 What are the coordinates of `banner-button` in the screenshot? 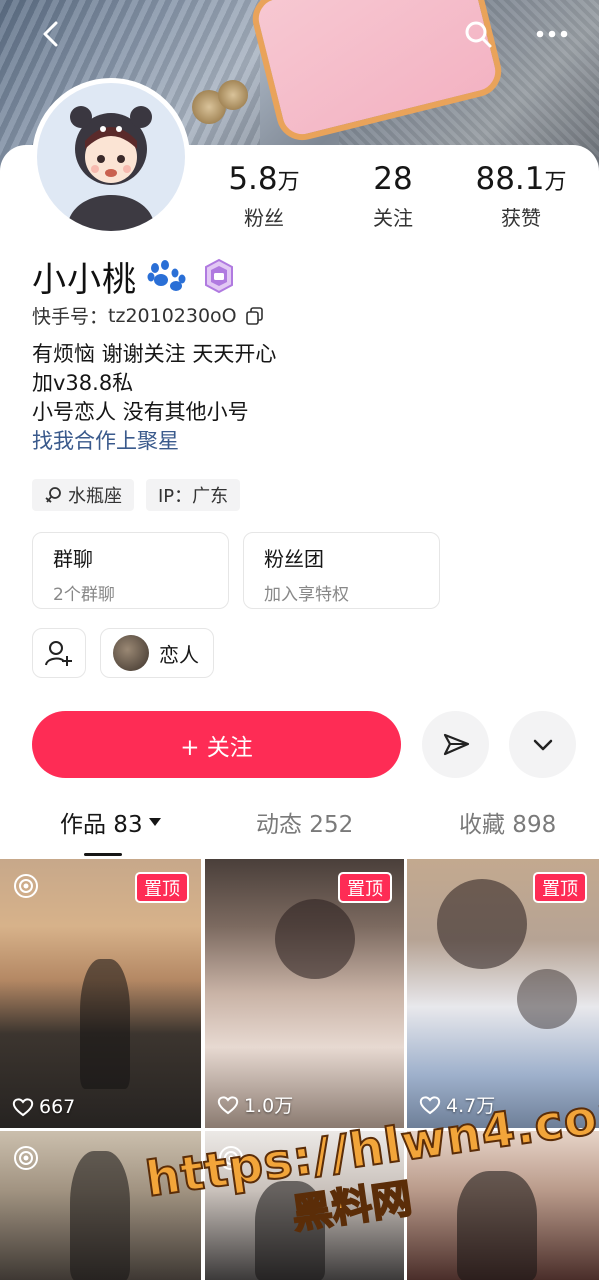 It's located at (233, 95).